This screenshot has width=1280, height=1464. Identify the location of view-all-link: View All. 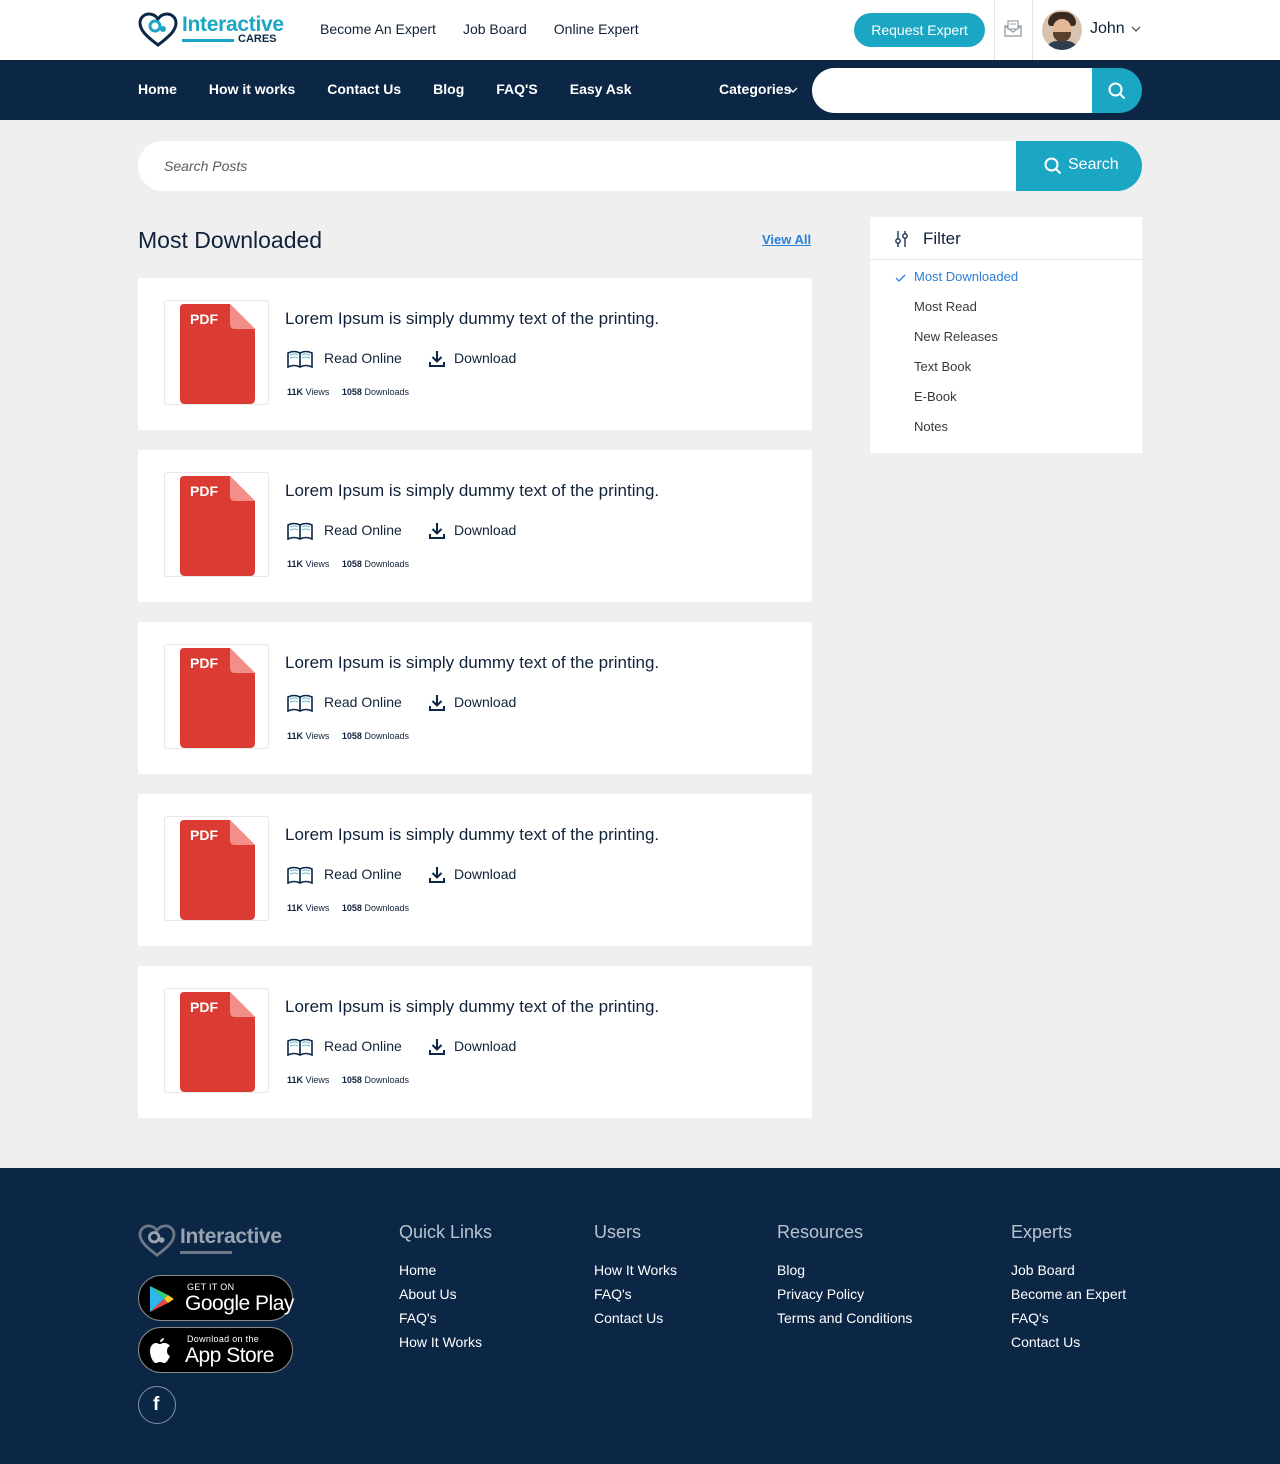
(786, 239).